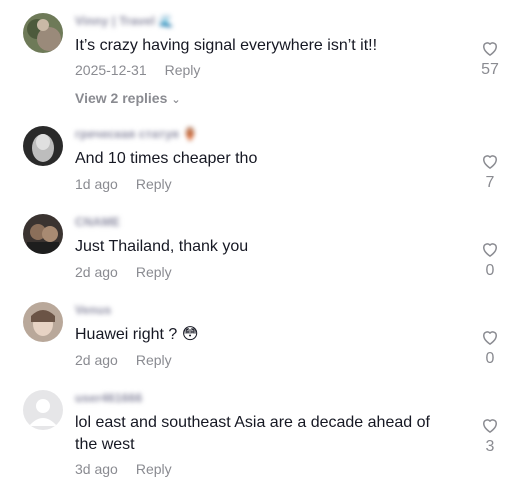 This screenshot has width=520, height=477. I want to click on comment-text: And 10 times cheaper tho, so click(166, 158).